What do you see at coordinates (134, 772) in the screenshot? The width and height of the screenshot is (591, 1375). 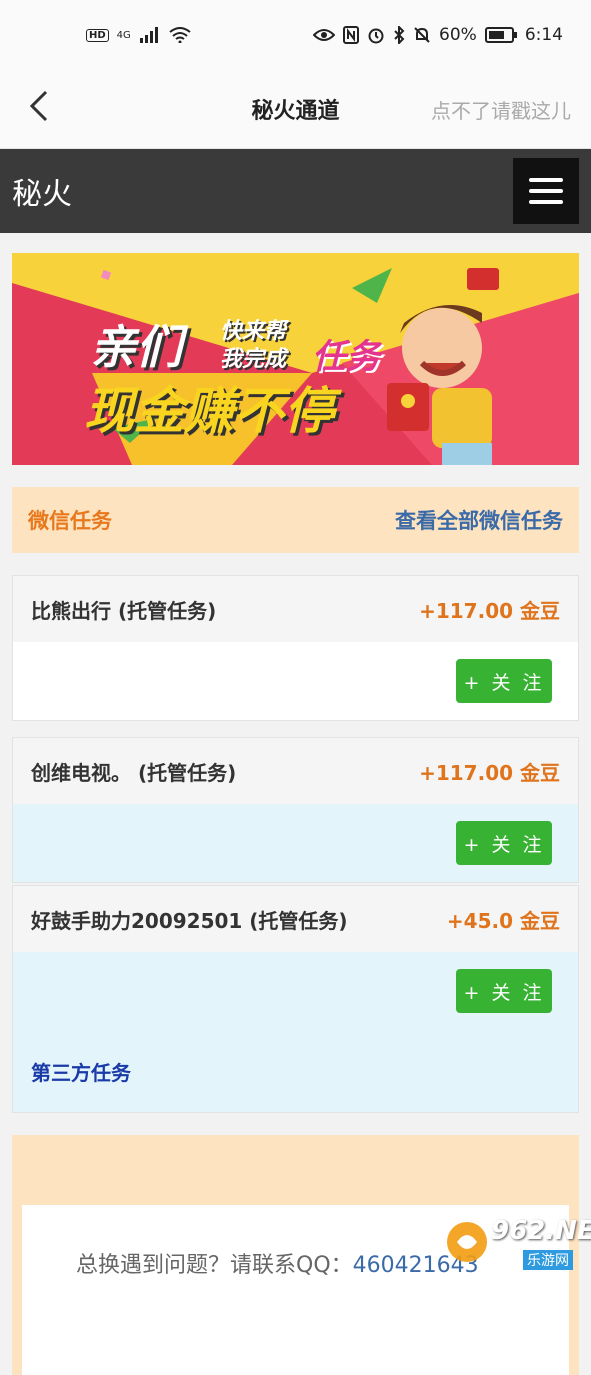 I see `task-name: 创维电视。 (托管任务)` at bounding box center [134, 772].